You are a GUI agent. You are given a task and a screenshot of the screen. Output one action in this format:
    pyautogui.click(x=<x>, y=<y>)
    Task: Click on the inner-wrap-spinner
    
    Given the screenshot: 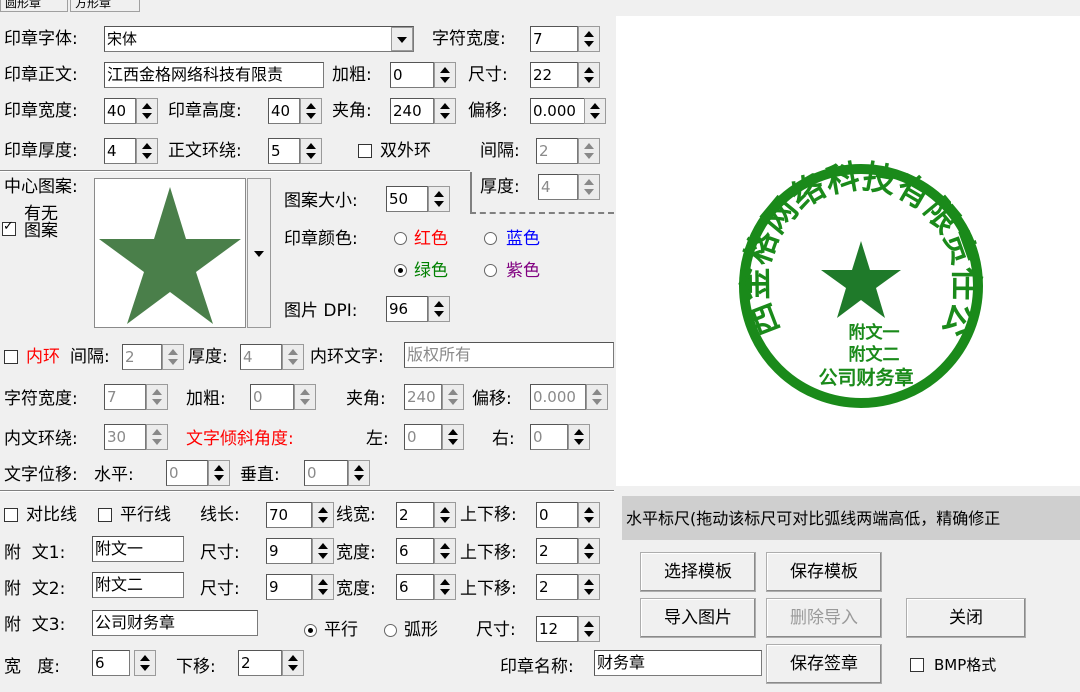 What is the action you would take?
    pyautogui.click(x=157, y=437)
    